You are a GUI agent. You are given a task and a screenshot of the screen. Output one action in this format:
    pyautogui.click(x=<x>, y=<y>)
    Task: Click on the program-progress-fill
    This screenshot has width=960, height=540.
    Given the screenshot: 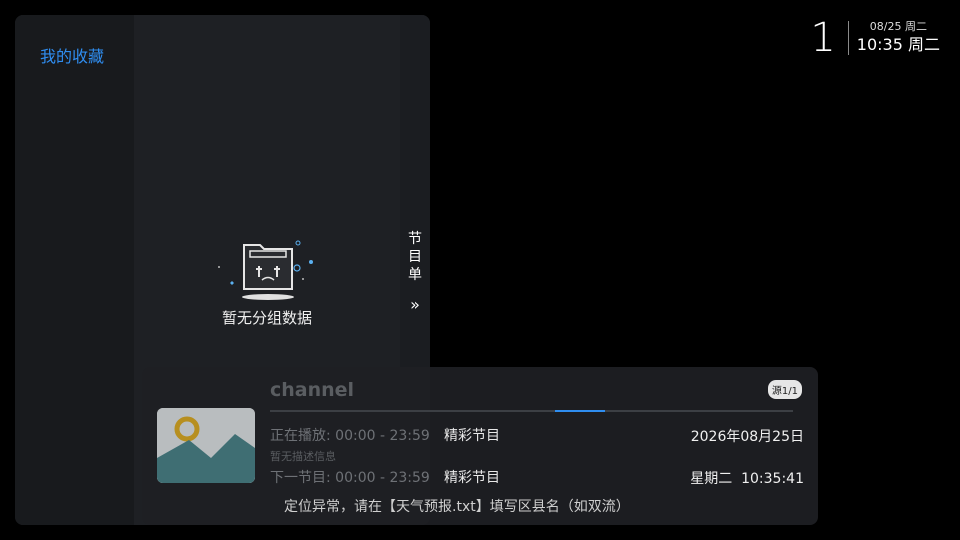 What is the action you would take?
    pyautogui.click(x=580, y=411)
    